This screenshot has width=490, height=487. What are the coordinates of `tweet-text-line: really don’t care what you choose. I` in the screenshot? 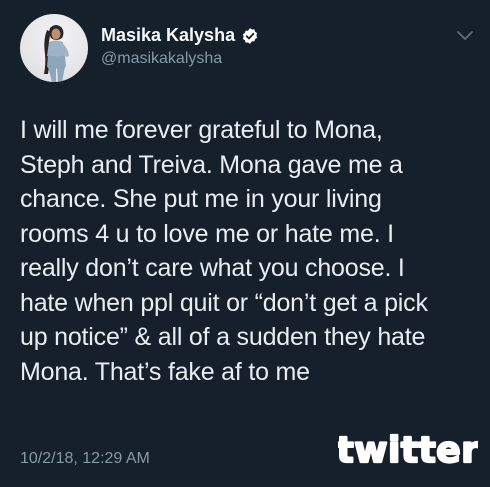 It's located at (212, 268).